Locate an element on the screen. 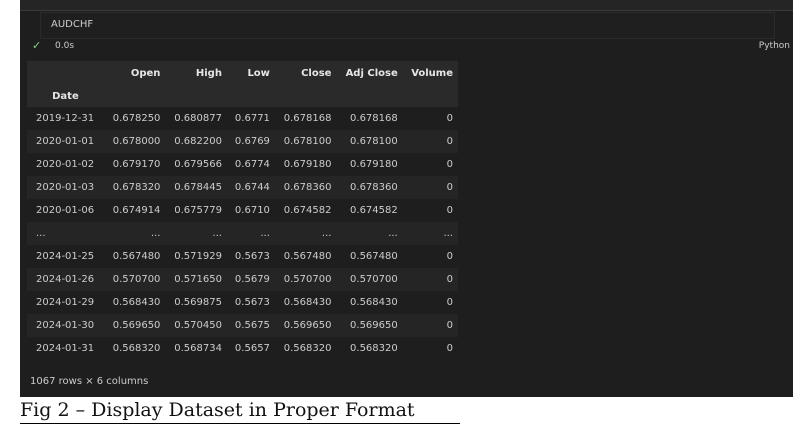 The width and height of the screenshot is (800, 425). code-text: AUDCHF is located at coordinates (72, 24).